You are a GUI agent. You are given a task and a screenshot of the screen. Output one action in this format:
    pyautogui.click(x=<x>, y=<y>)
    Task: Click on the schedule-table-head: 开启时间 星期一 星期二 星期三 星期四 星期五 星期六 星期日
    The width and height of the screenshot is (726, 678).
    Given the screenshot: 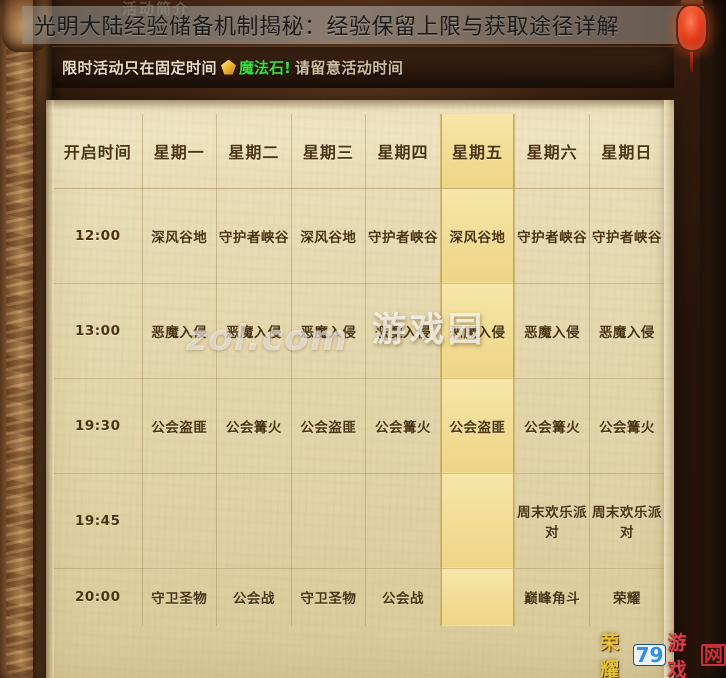 What is the action you would take?
    pyautogui.click(x=359, y=151)
    